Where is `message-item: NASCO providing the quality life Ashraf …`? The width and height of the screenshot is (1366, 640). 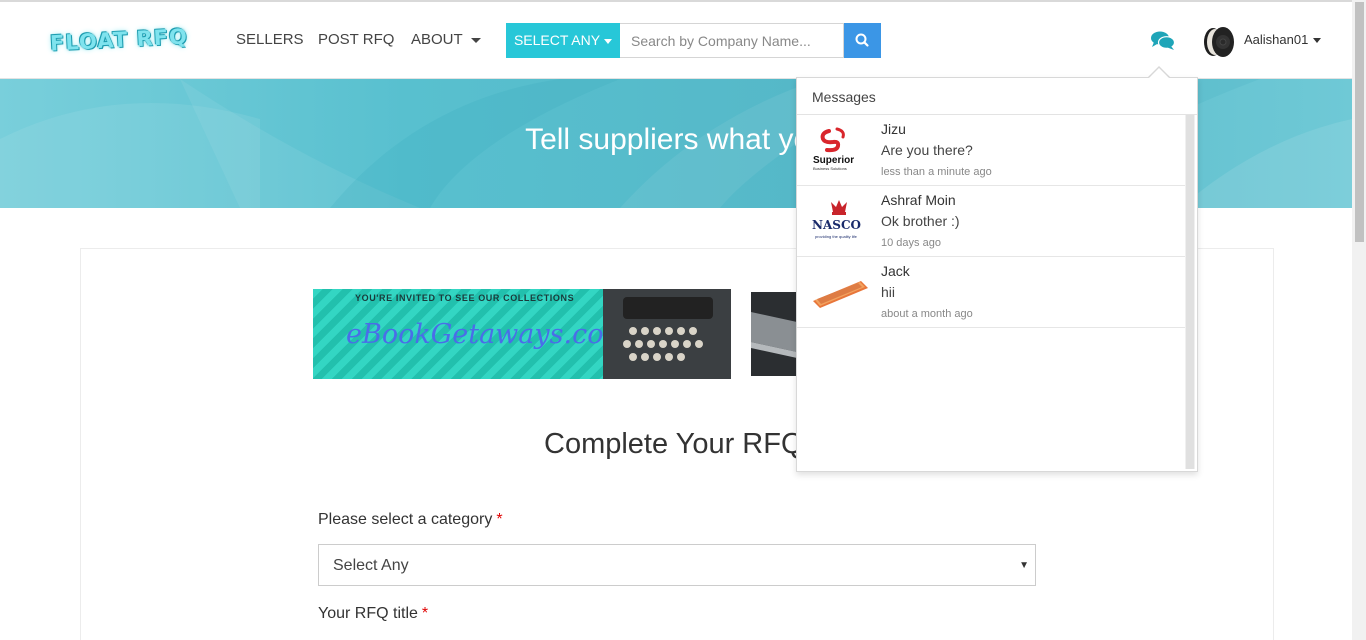
message-item: NASCO providing the quality life Ashraf … is located at coordinates (991, 221).